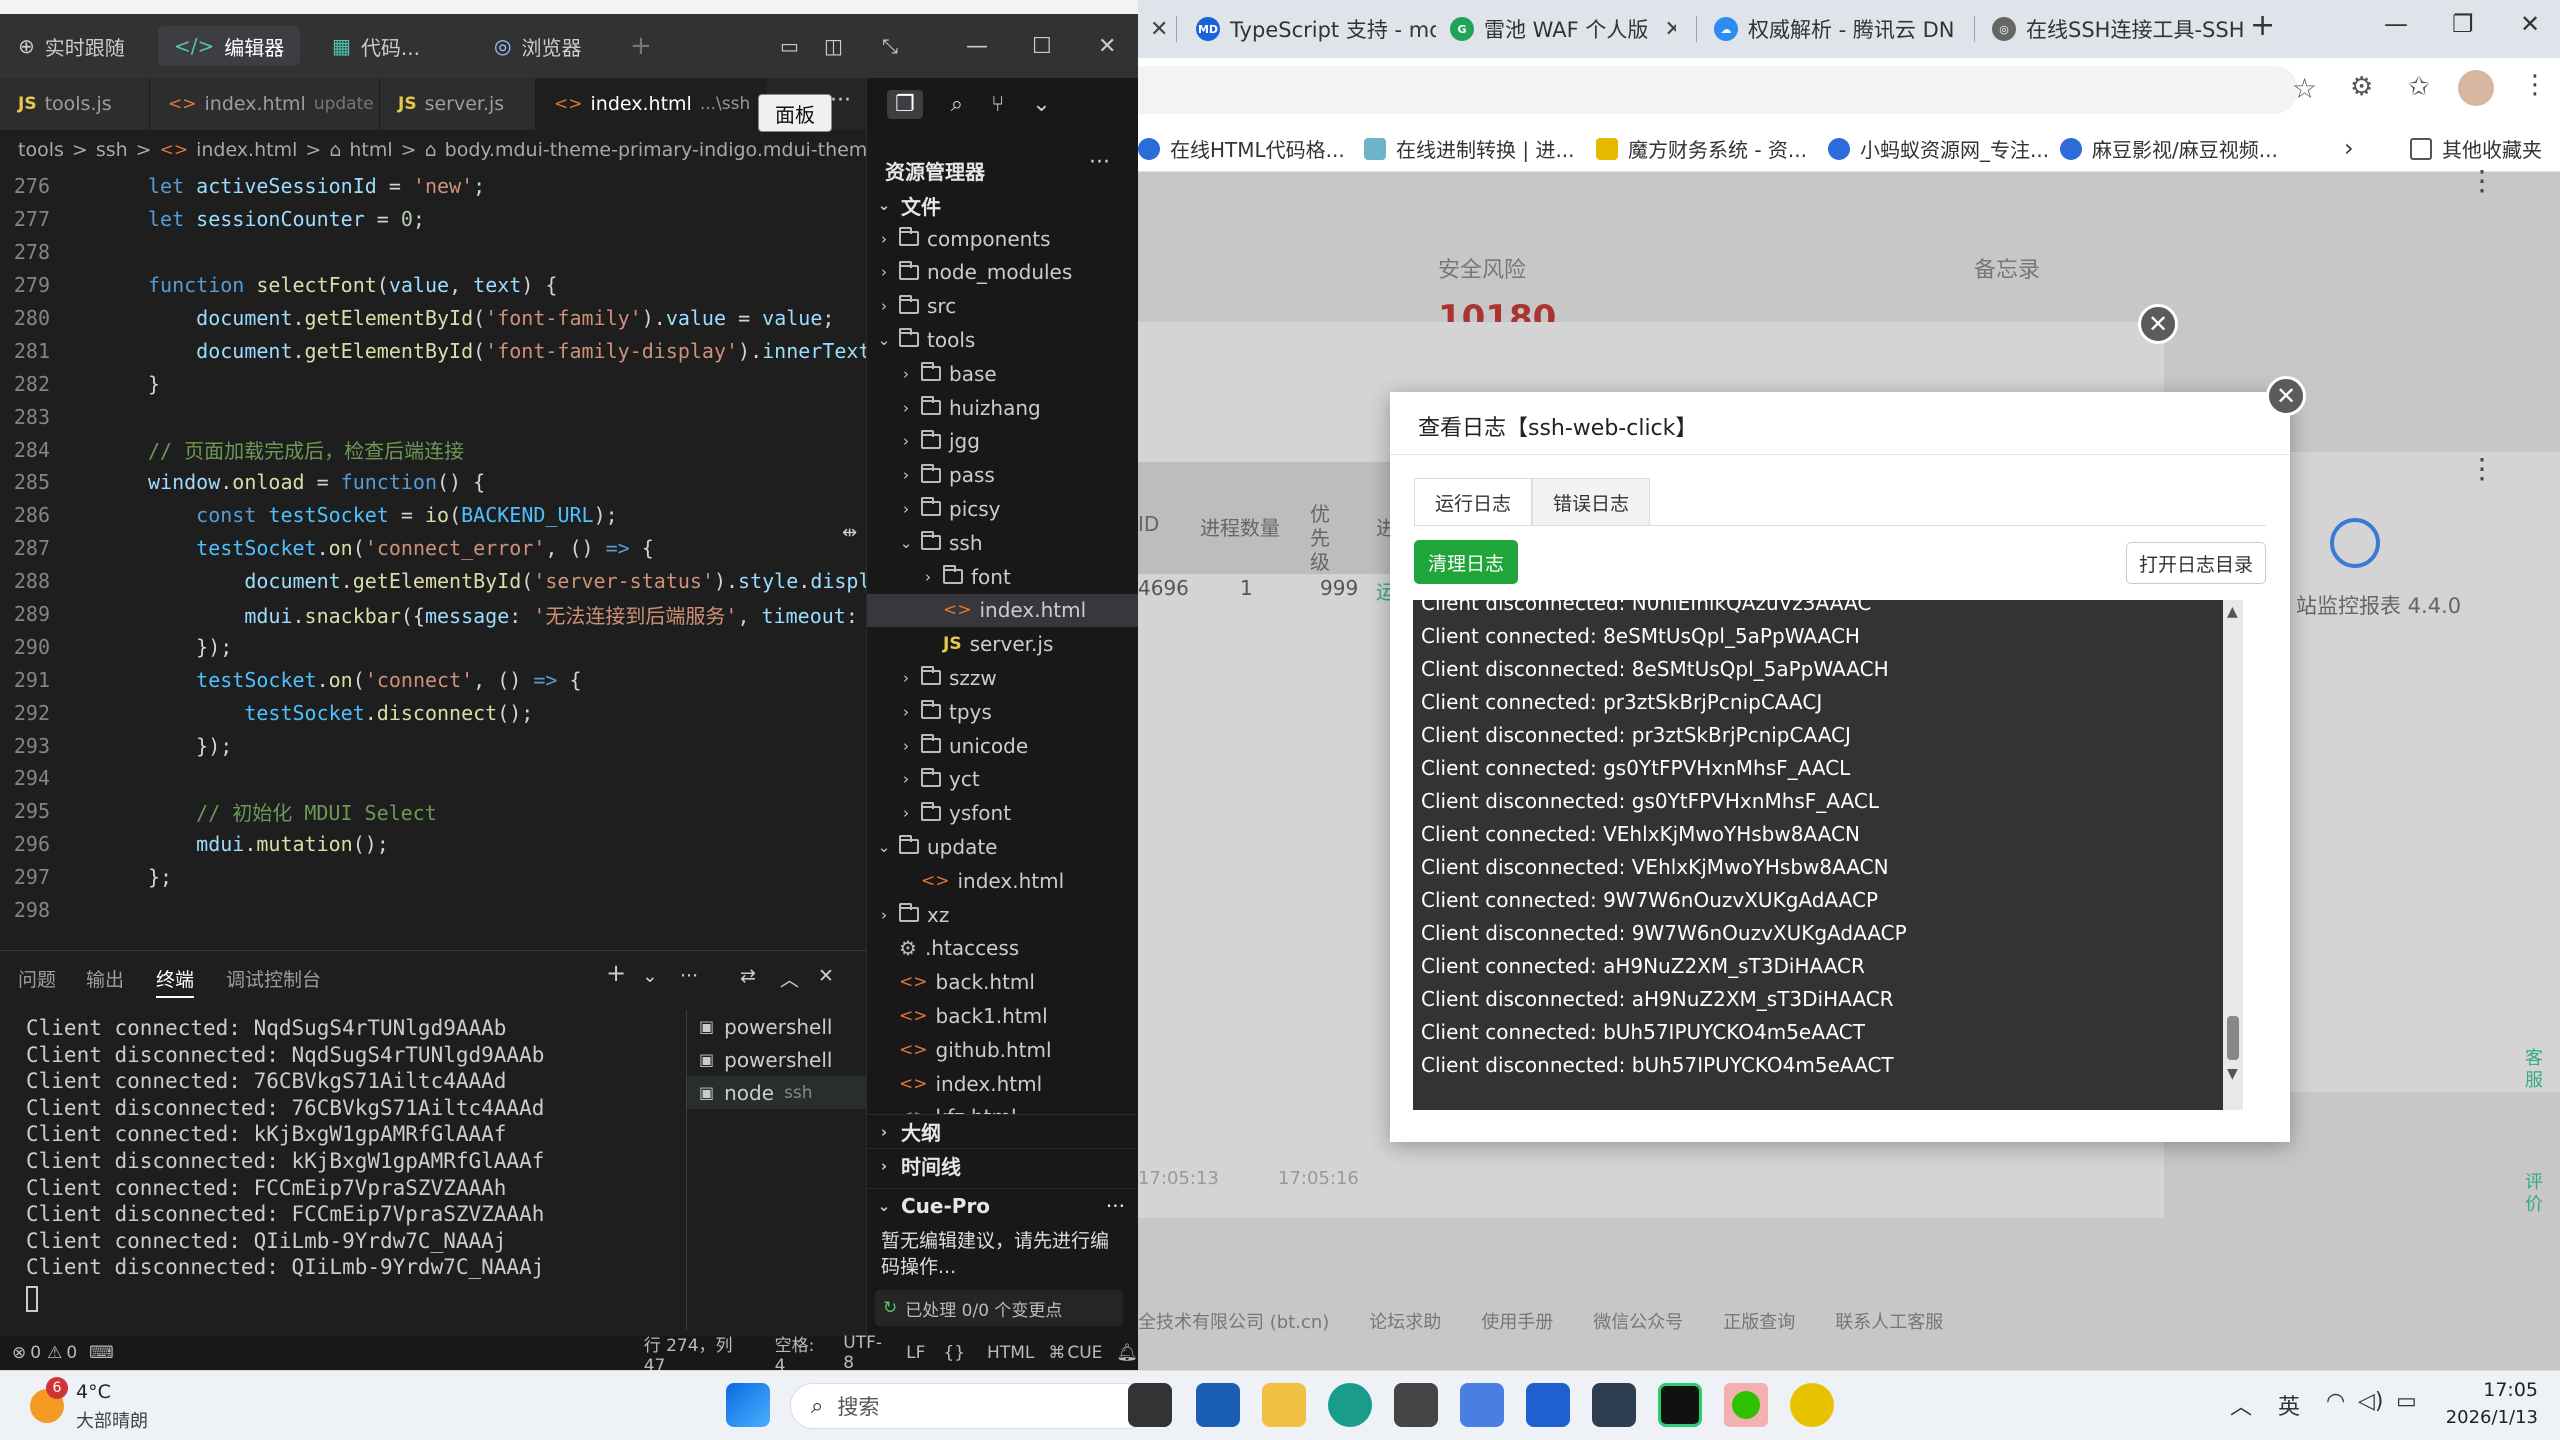  I want to click on folder-item: › szzw, so click(1002, 677).